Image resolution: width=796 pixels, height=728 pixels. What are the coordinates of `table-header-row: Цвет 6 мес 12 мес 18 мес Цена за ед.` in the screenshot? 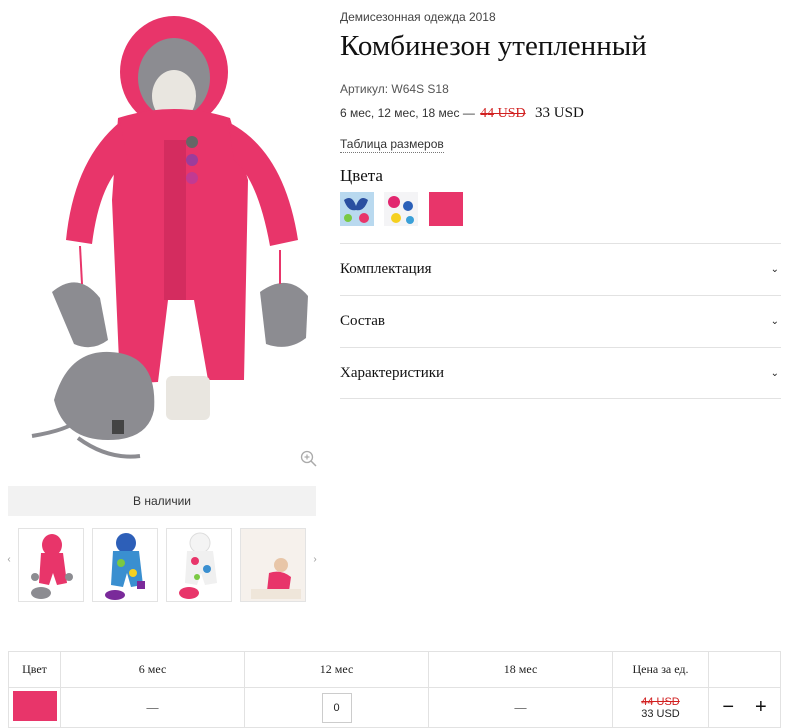 It's located at (394, 669).